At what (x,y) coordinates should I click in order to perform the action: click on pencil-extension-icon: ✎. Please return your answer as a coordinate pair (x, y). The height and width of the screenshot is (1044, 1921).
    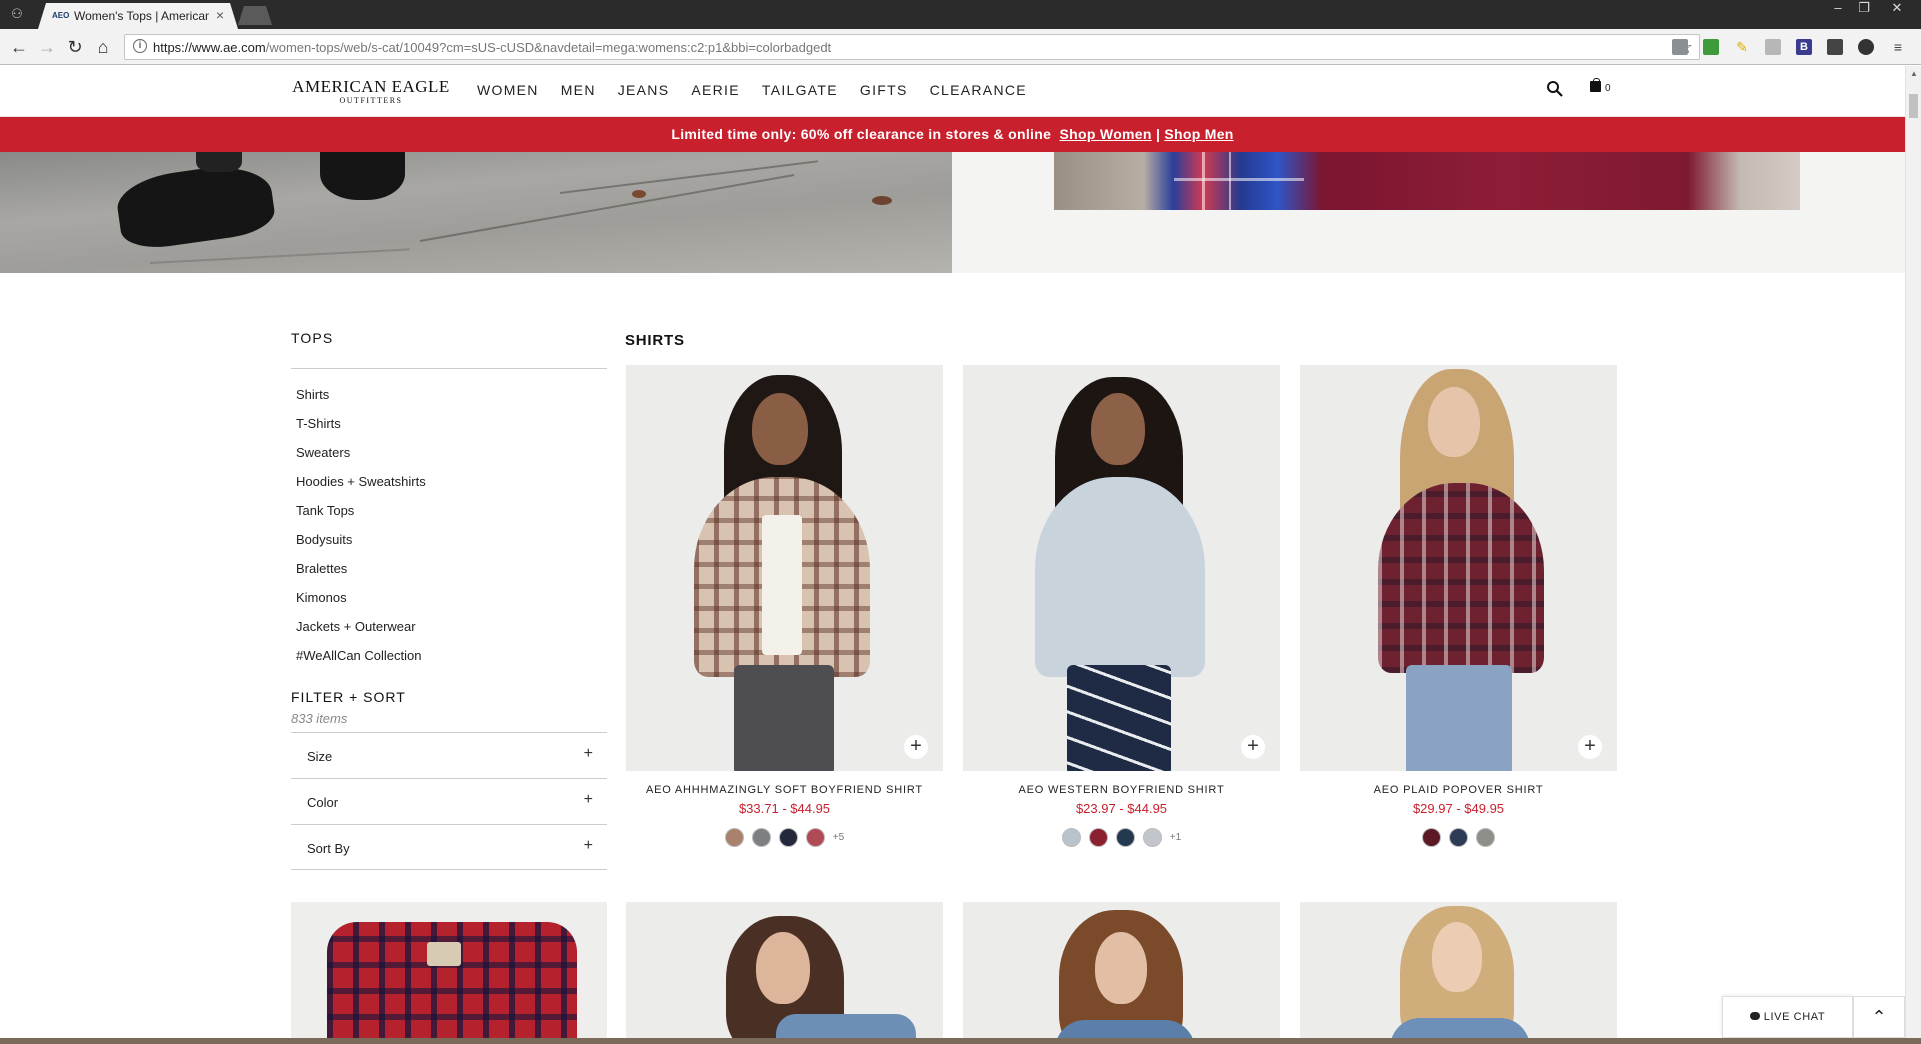
    Looking at the image, I should click on (1742, 47).